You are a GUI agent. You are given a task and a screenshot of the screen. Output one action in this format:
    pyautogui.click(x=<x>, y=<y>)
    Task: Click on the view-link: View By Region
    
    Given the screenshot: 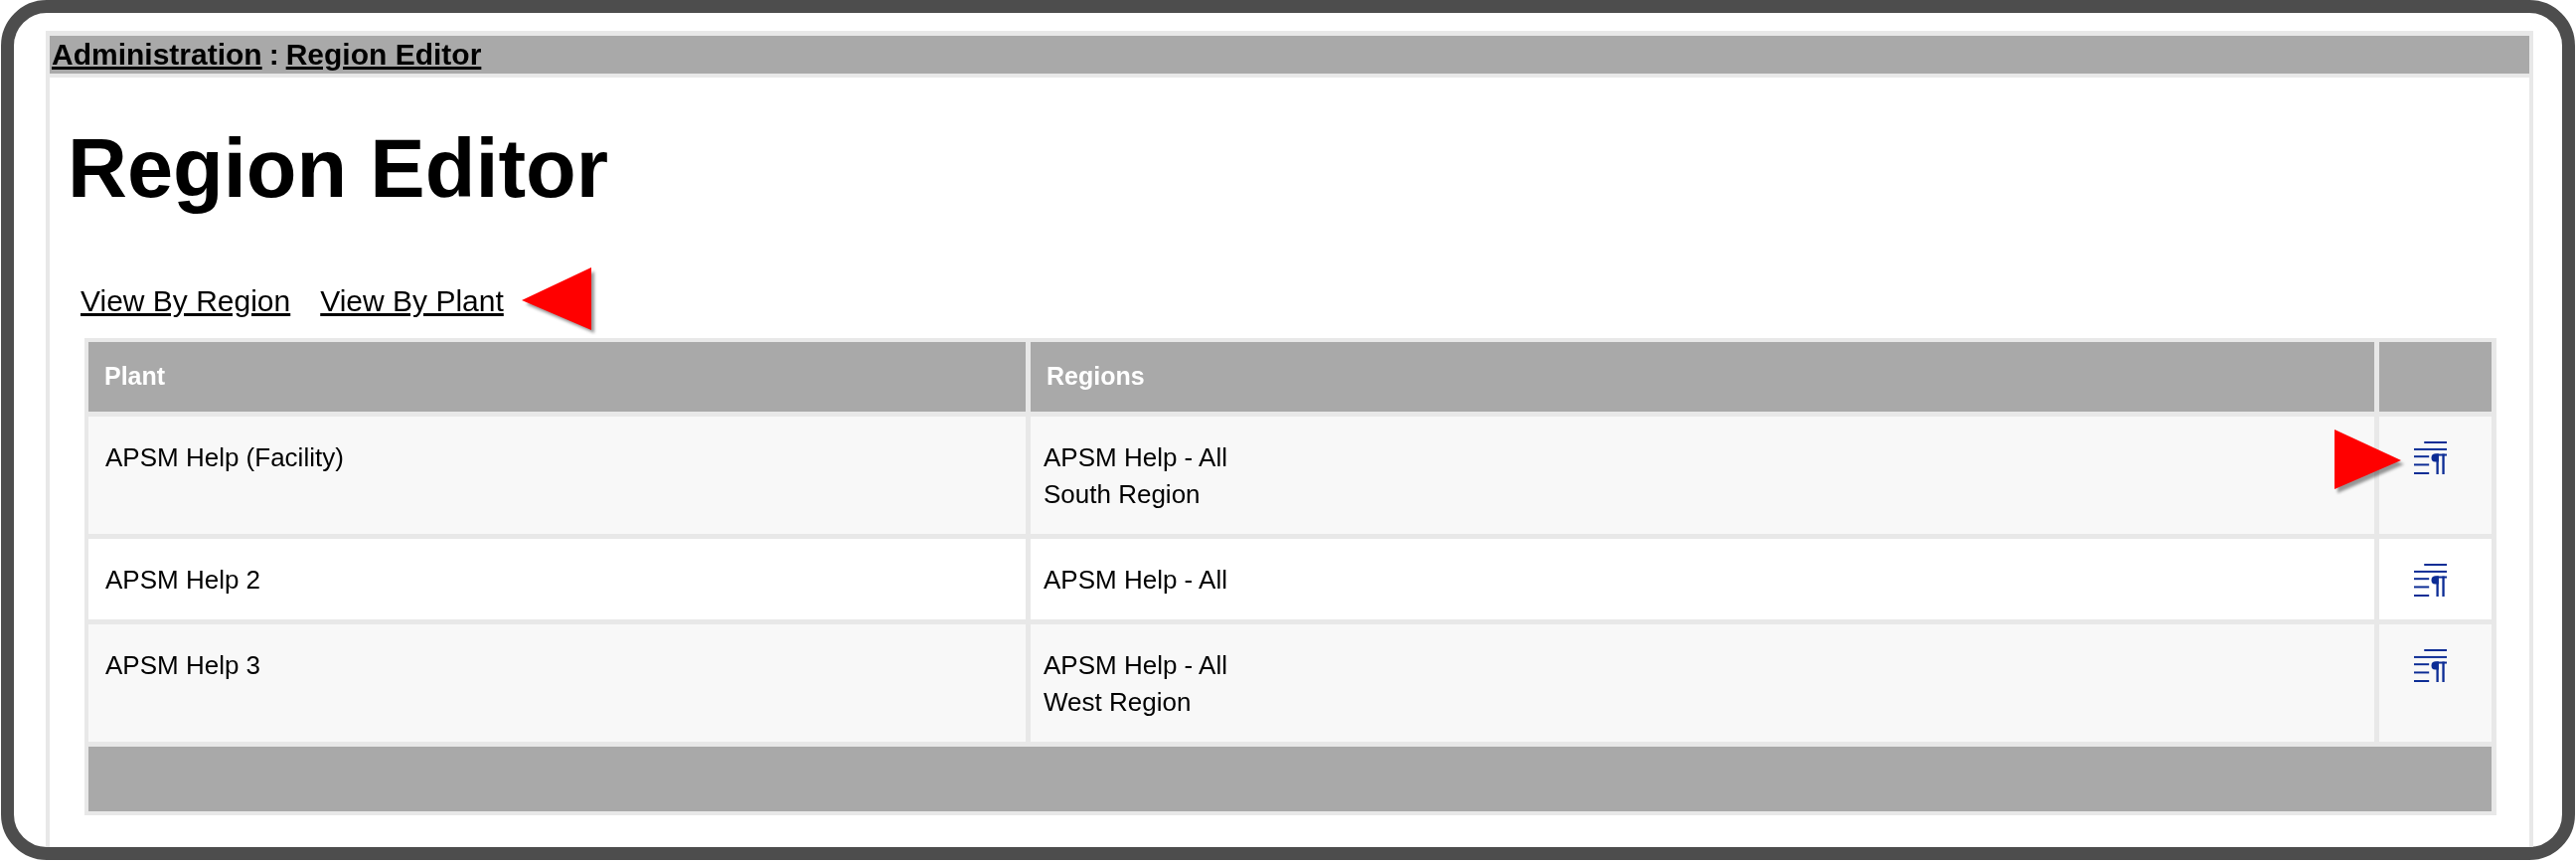 What is the action you would take?
    pyautogui.click(x=185, y=301)
    